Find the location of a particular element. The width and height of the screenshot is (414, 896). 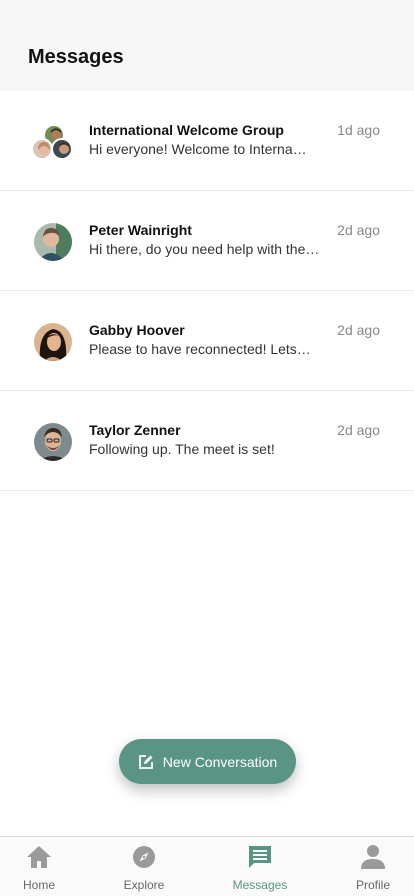

person-icon is located at coordinates (373, 858).